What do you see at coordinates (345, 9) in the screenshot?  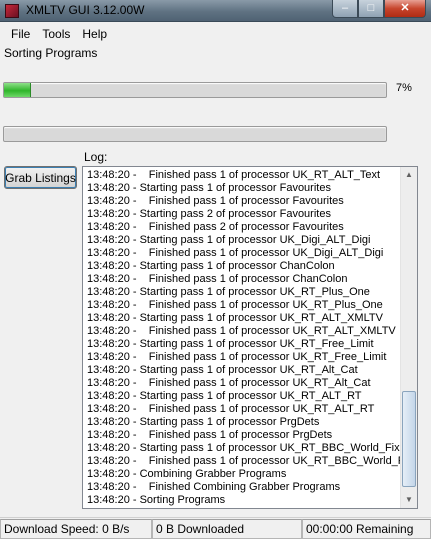 I see `minimize-icon: –` at bounding box center [345, 9].